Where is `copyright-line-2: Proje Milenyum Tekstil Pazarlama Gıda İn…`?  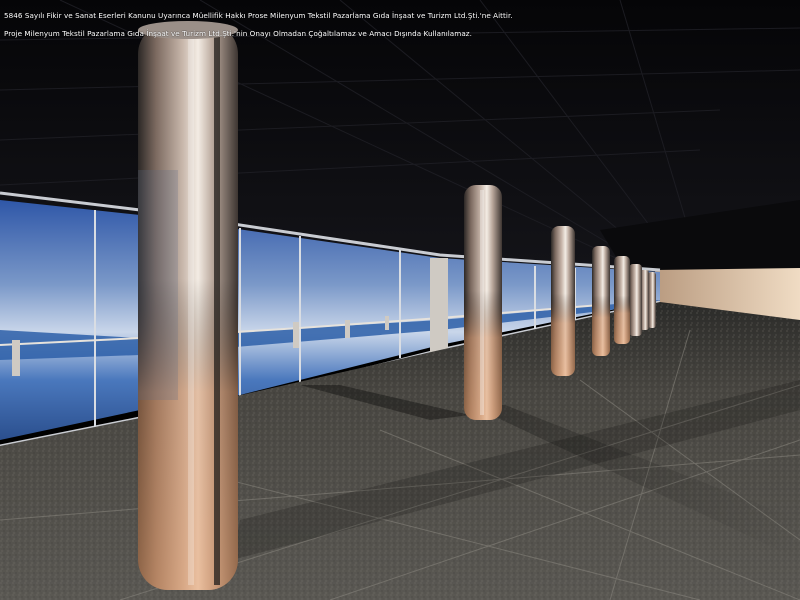 copyright-line-2: Proje Milenyum Tekstil Pazarlama Gıda İn… is located at coordinates (238, 33).